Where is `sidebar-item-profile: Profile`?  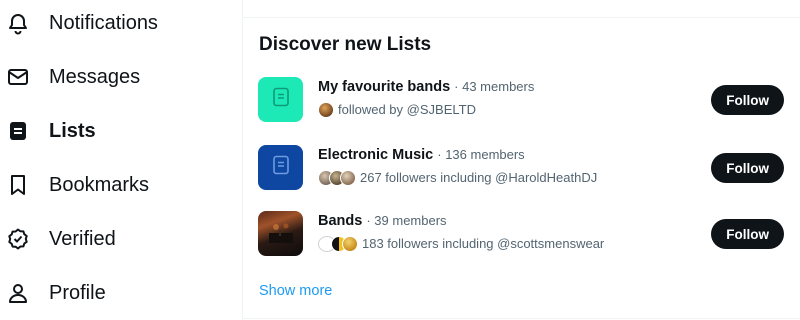 sidebar-item-profile: Profile is located at coordinates (121, 293).